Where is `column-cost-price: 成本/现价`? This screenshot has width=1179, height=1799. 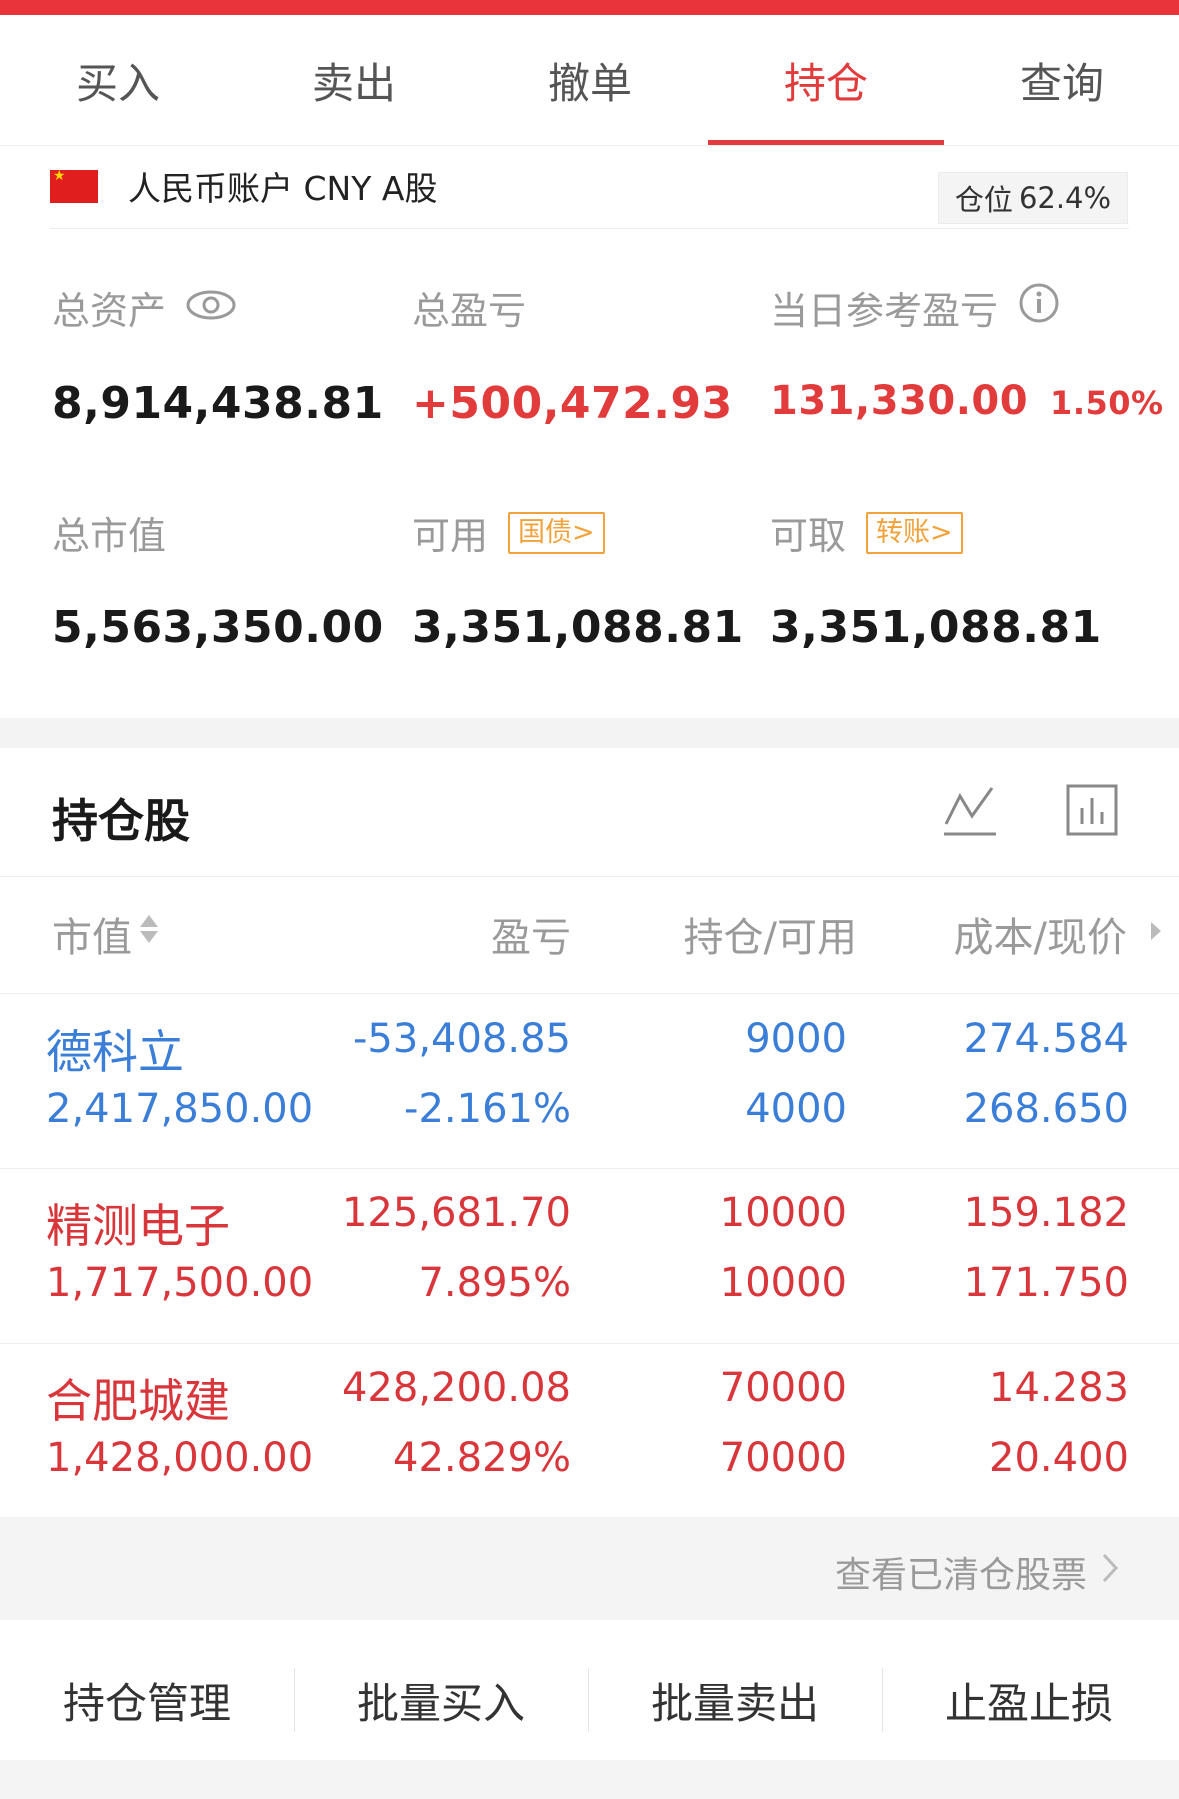 column-cost-price: 成本/现价 is located at coordinates (1040, 934).